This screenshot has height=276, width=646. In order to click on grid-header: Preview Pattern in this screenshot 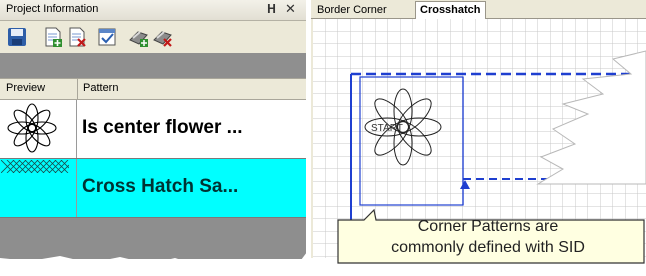, I will do `click(153, 89)`.